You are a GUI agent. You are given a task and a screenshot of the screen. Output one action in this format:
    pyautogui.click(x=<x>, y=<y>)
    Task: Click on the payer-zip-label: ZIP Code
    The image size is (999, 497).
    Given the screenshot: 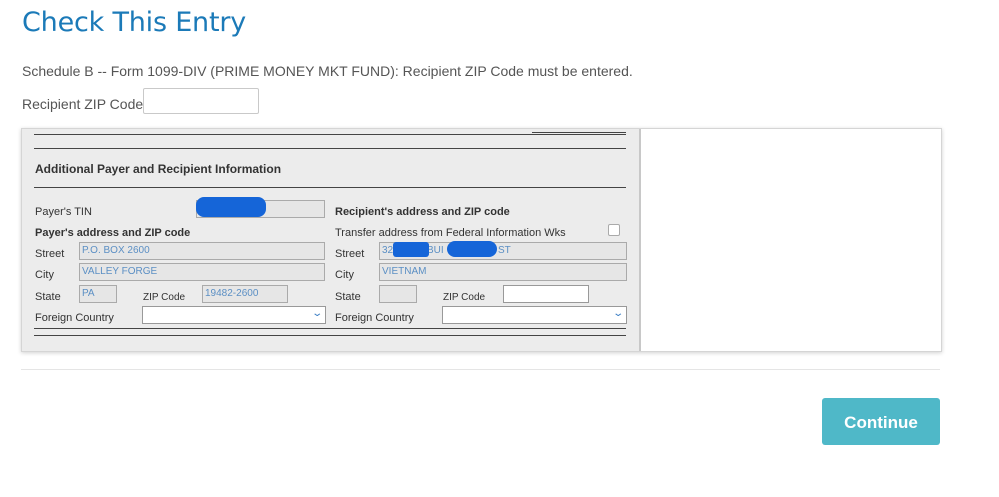 What is the action you would take?
    pyautogui.click(x=164, y=297)
    